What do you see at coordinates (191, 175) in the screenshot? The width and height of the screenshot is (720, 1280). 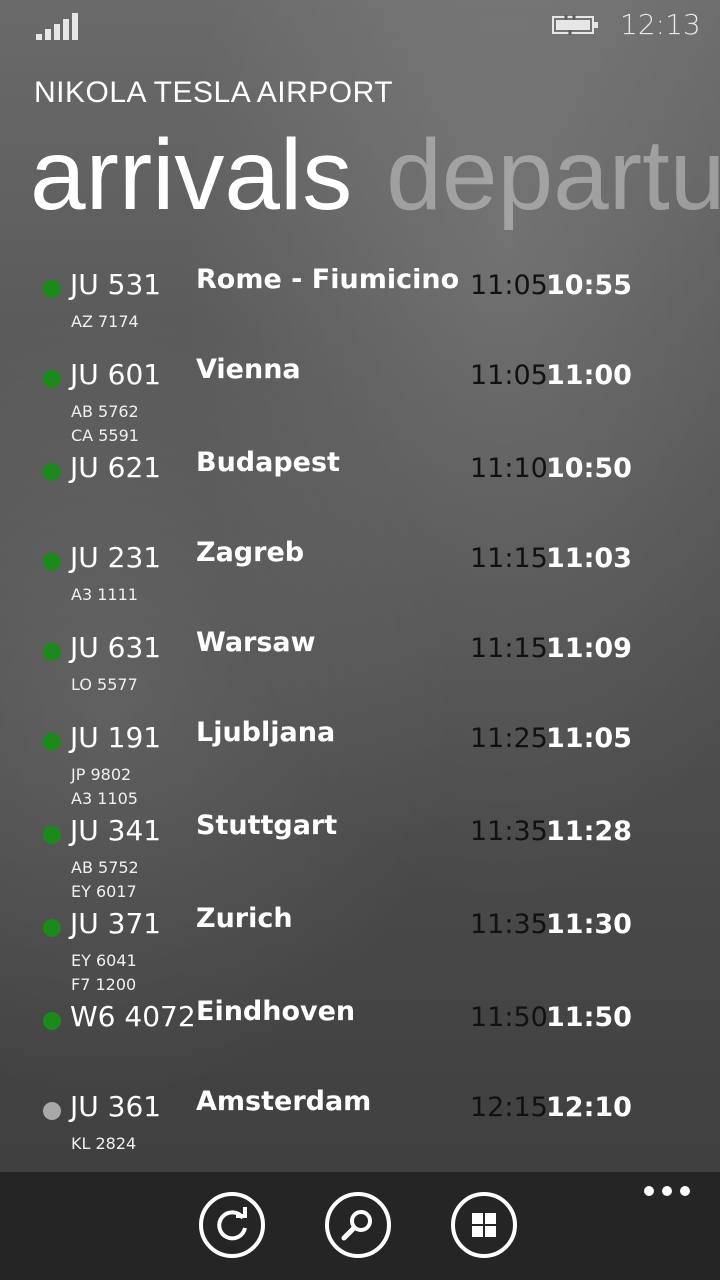 I see `pivot-tab-arrivals: arrivals` at bounding box center [191, 175].